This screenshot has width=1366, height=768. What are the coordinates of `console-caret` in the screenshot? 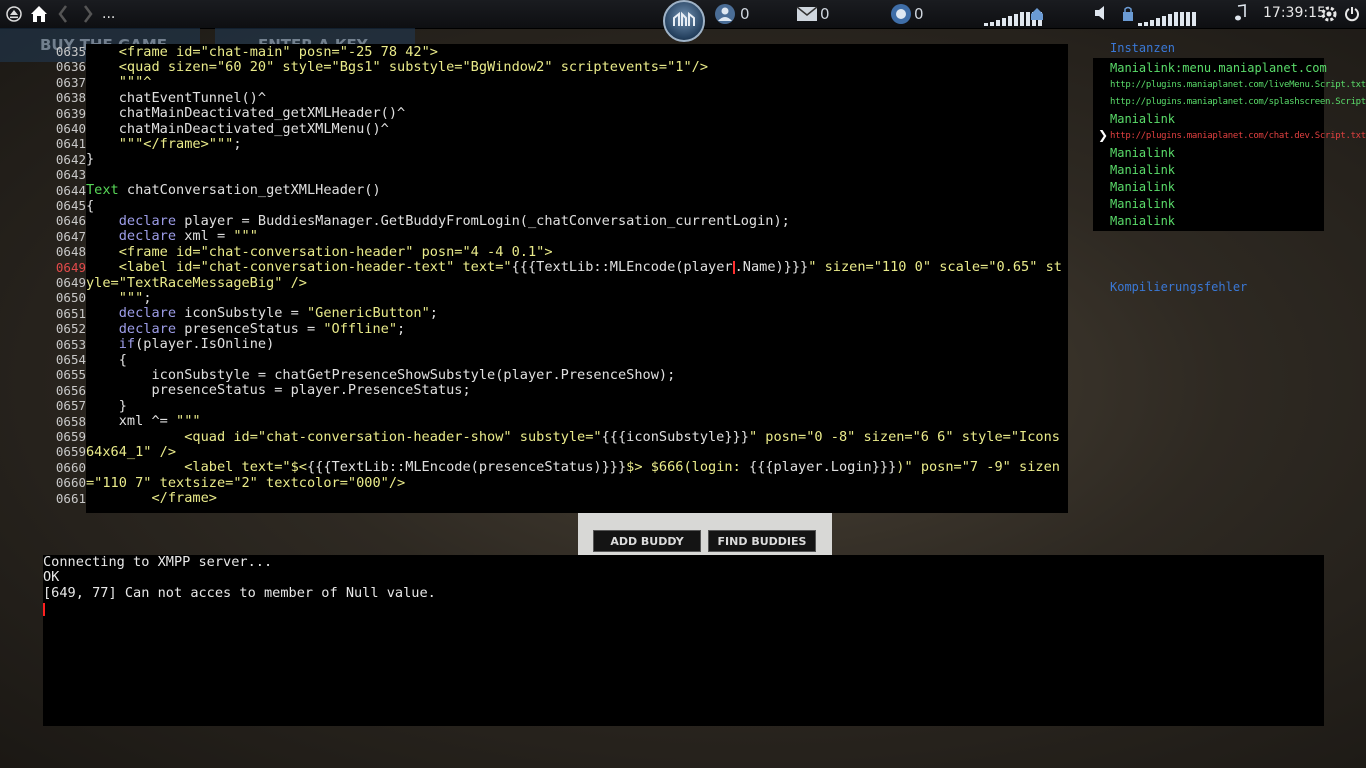 It's located at (44, 609).